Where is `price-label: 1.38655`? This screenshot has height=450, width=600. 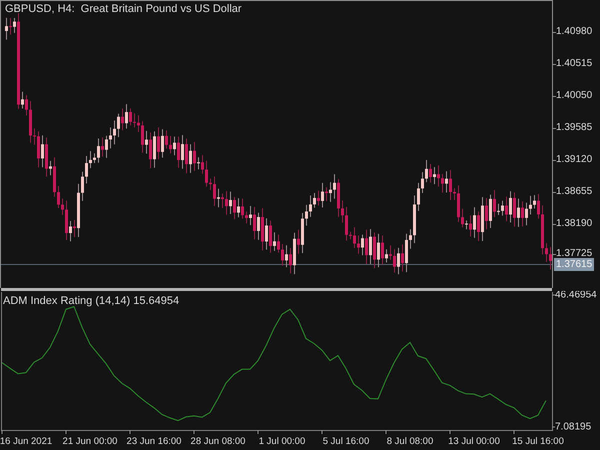
price-label: 1.38655 is located at coordinates (574, 192).